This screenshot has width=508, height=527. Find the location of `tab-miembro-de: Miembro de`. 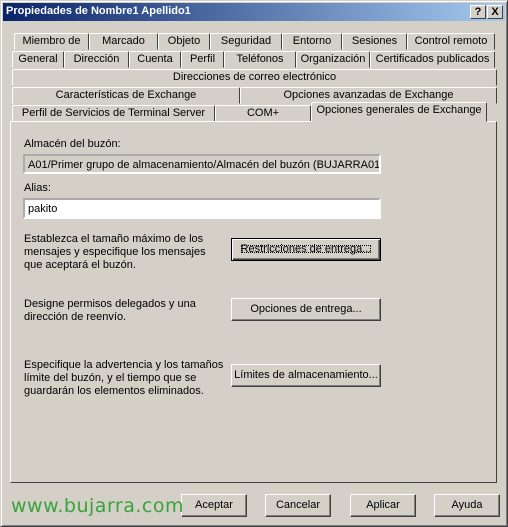

tab-miembro-de: Miembro de is located at coordinates (51, 41).